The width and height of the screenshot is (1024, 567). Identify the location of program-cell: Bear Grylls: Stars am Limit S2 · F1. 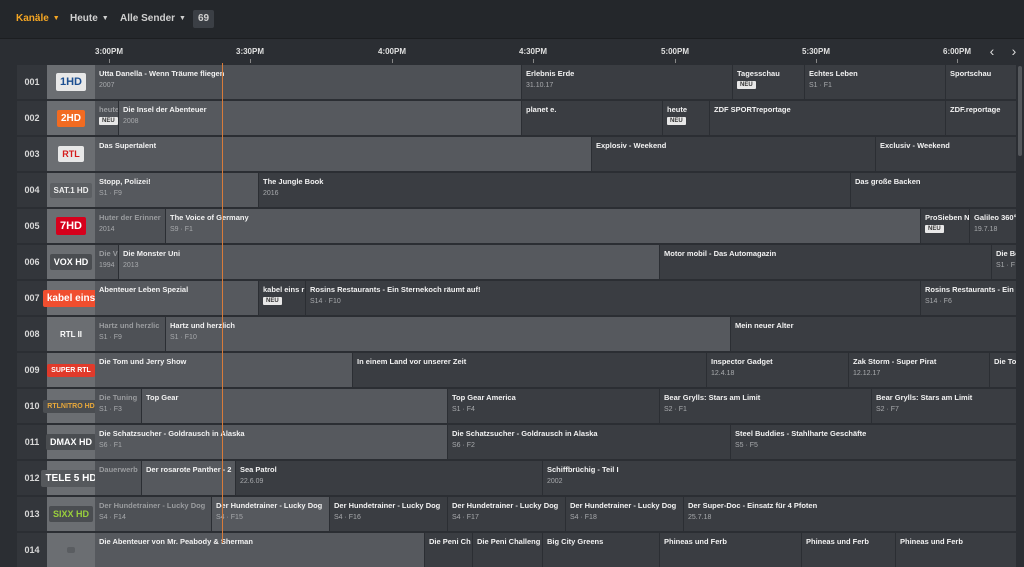
(766, 406).